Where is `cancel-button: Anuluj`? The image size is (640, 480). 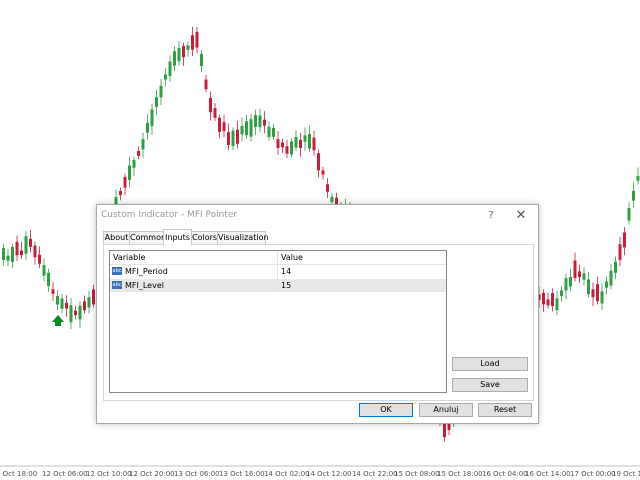 cancel-button: Anuluj is located at coordinates (446, 410).